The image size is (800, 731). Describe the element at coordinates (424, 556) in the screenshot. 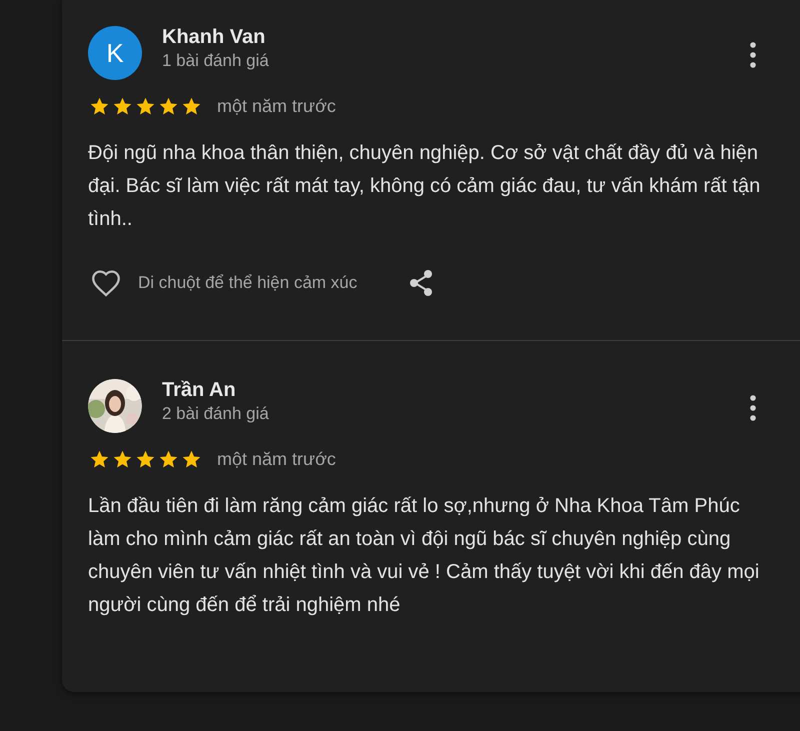

I see `review-text: Lần đầu tiên đi làm răng cảm giác rất lo sợ,nhưng ở Nha Khoa Tâm Phúc làm cho mình cảm giác rất an toàn vì đội ngũ bác sĩ chuyên nghiệp cùng chuyên viên tư vấn nhiệt tình và vui vẻ ! Cảm thấy tuyệt vời khi đến đây mọi người cùng đến để trải nghiệm nhé` at that location.